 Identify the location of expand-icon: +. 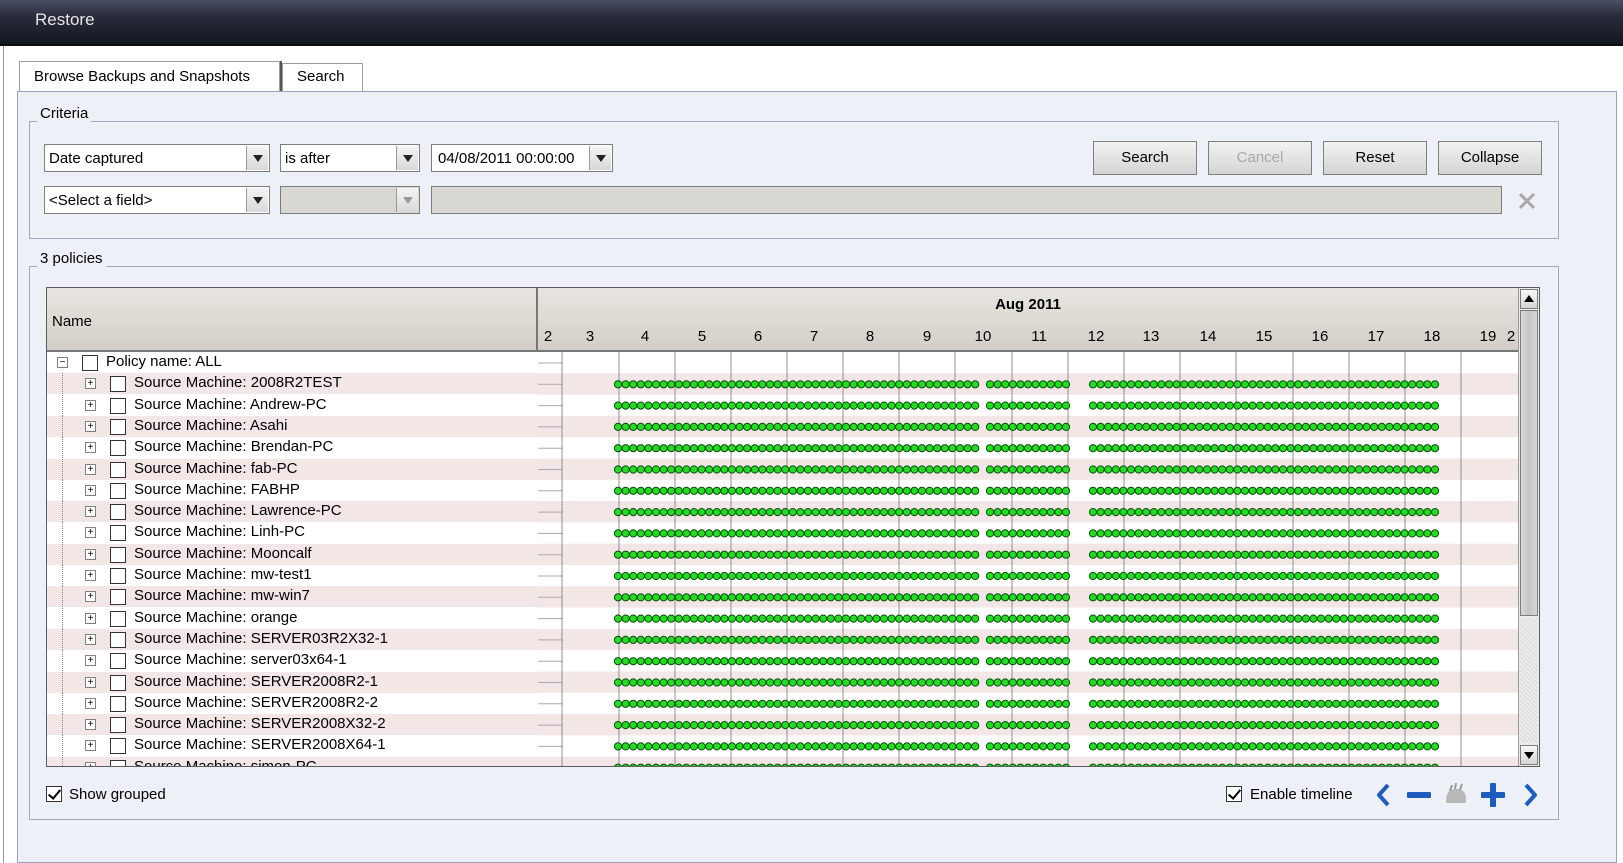
(90, 575).